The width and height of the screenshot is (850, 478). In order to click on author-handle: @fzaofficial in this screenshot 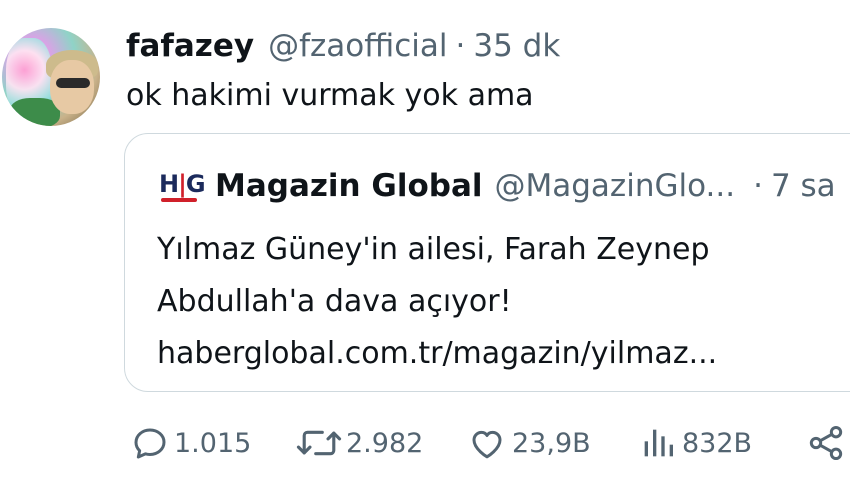, I will do `click(357, 46)`.